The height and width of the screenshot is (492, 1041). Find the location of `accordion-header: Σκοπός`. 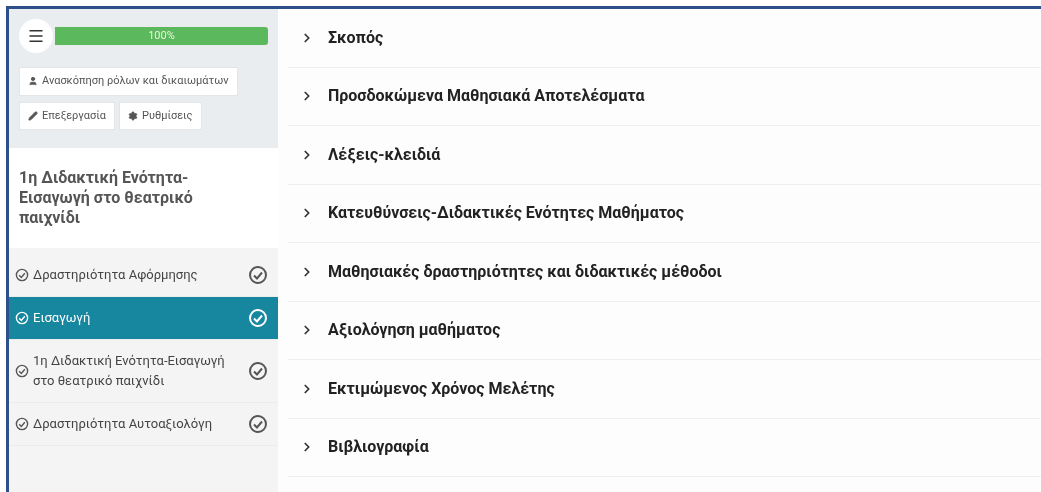

accordion-header: Σκοπός is located at coordinates (664, 38).